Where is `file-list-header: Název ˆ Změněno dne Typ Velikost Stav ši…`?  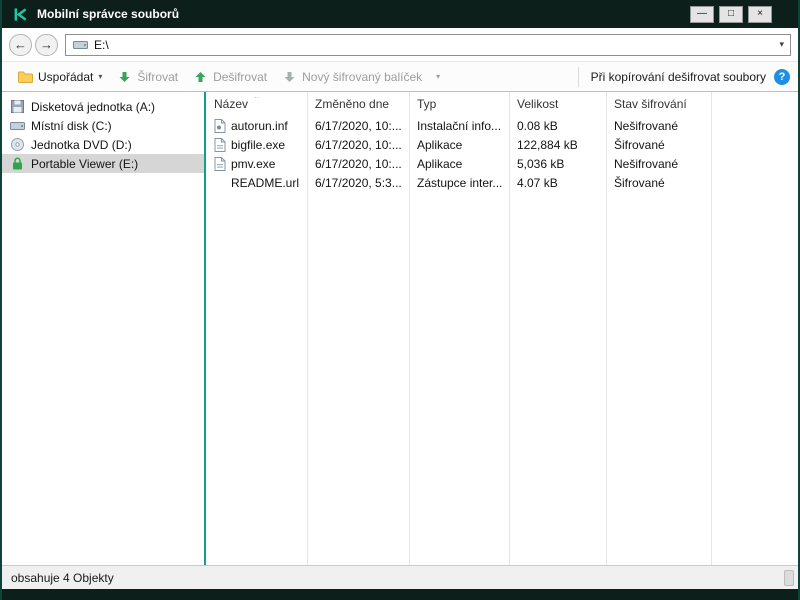 file-list-header: Název ˆ Změněno dne Typ Velikost Stav ši… is located at coordinates (502, 104).